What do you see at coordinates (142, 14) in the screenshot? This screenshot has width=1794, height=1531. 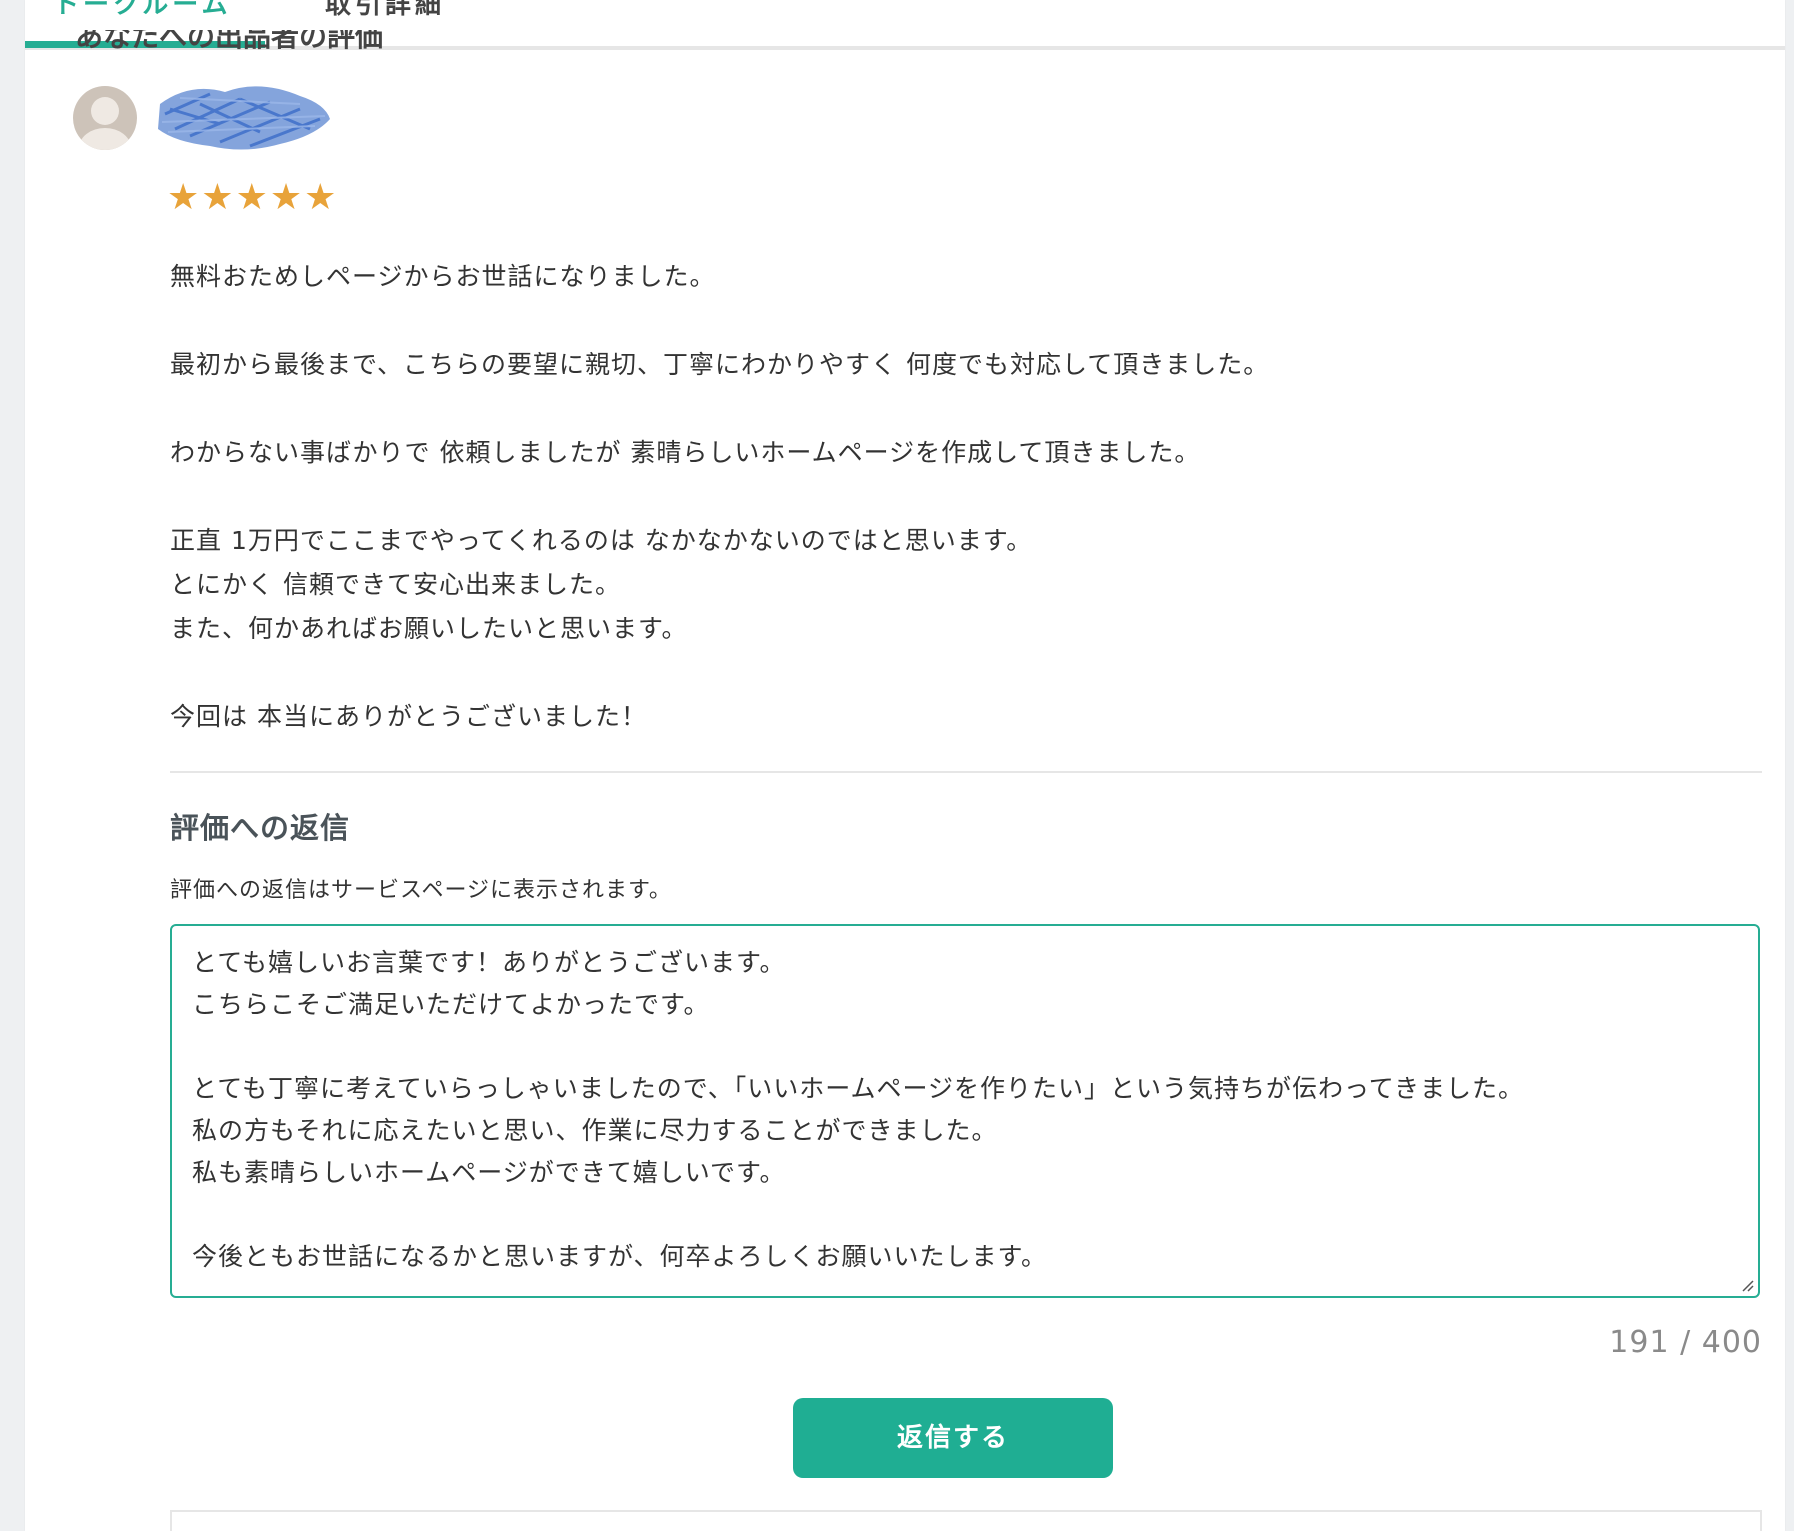 I see `tab-talkroom: トークルーム` at bounding box center [142, 14].